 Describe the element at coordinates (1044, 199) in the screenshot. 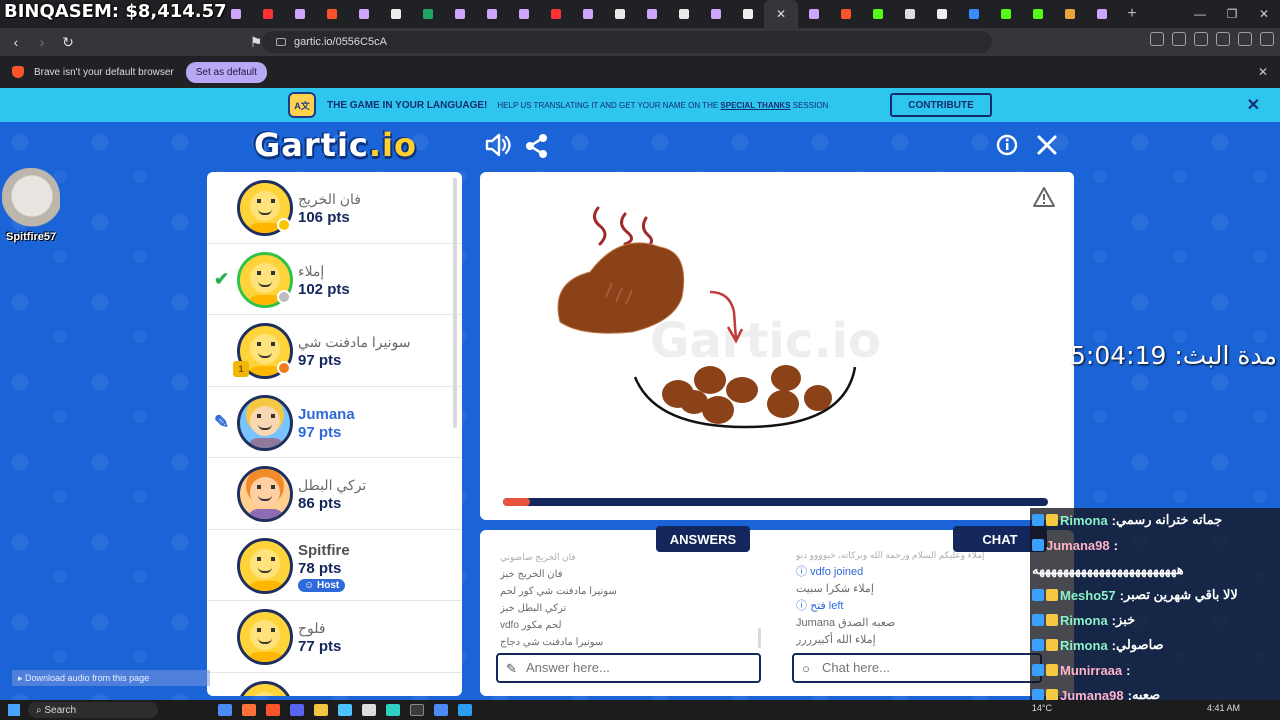

I see `report-drawing-icon` at that location.